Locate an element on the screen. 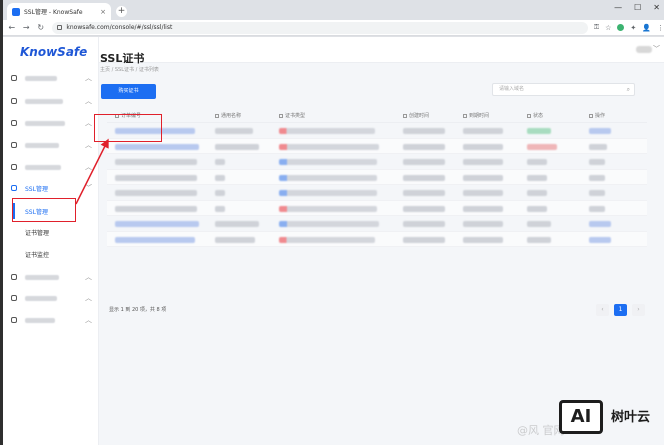  search-placeholder: 请输入域名 is located at coordinates (512, 89).